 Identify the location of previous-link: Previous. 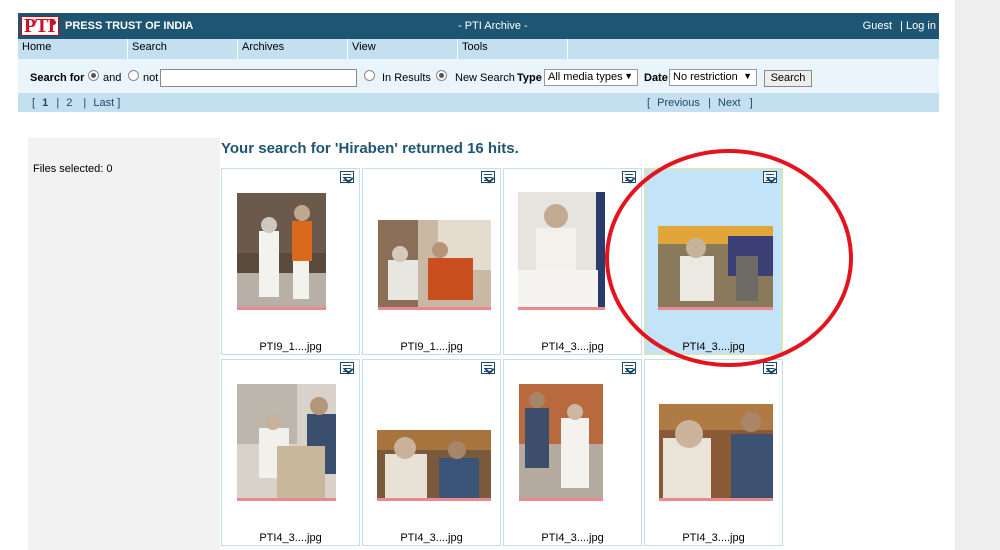
(678, 103).